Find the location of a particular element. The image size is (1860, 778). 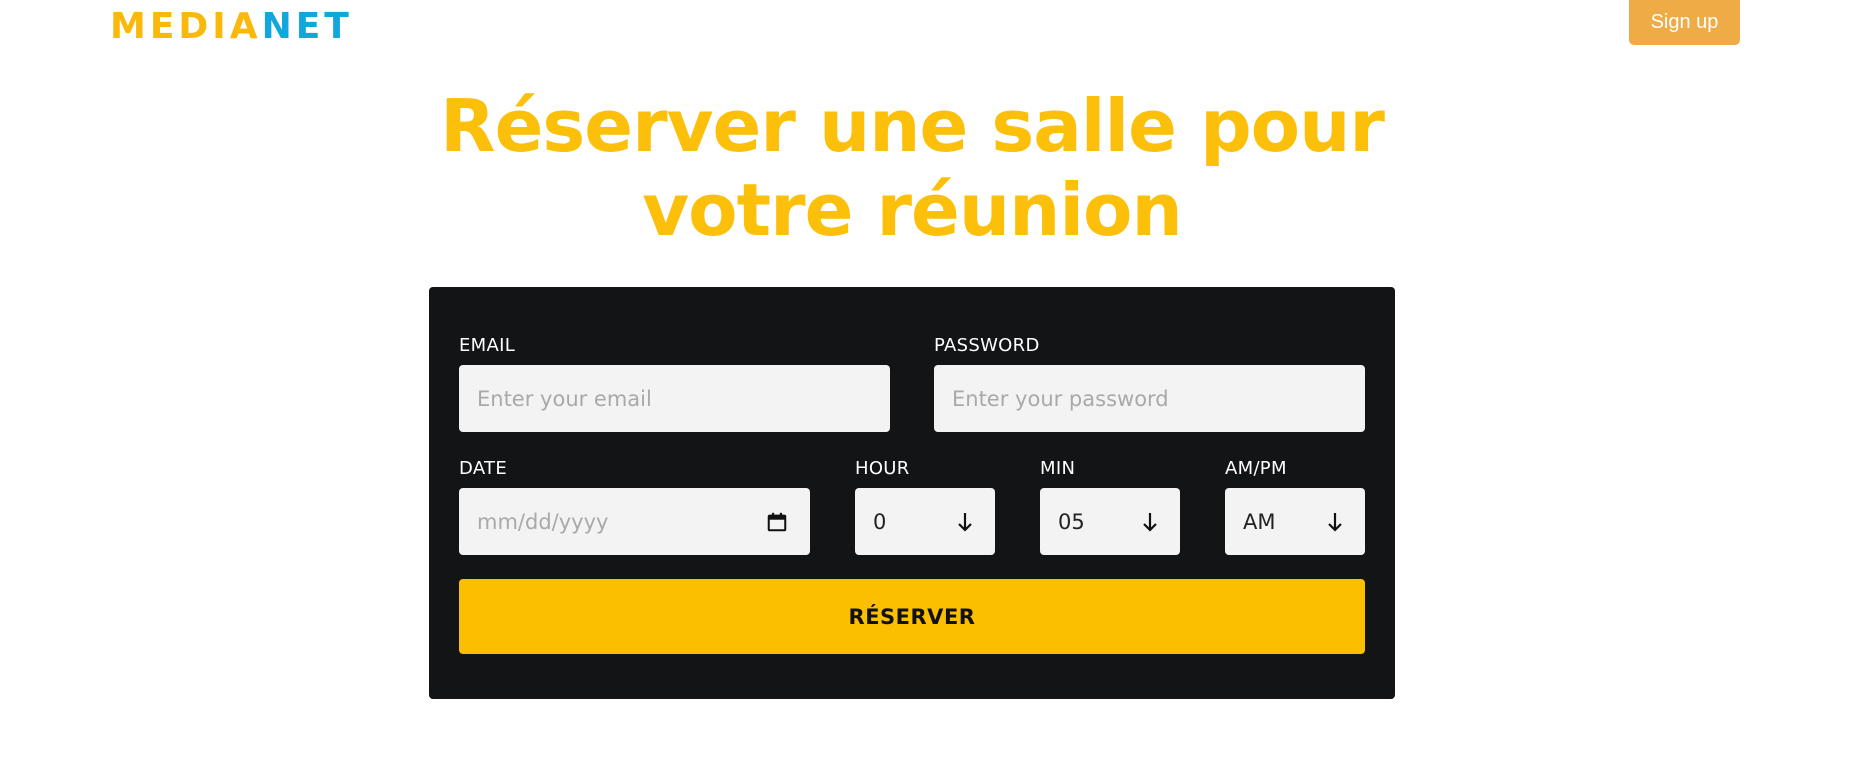

password-field: Enter your password is located at coordinates (1149, 398).